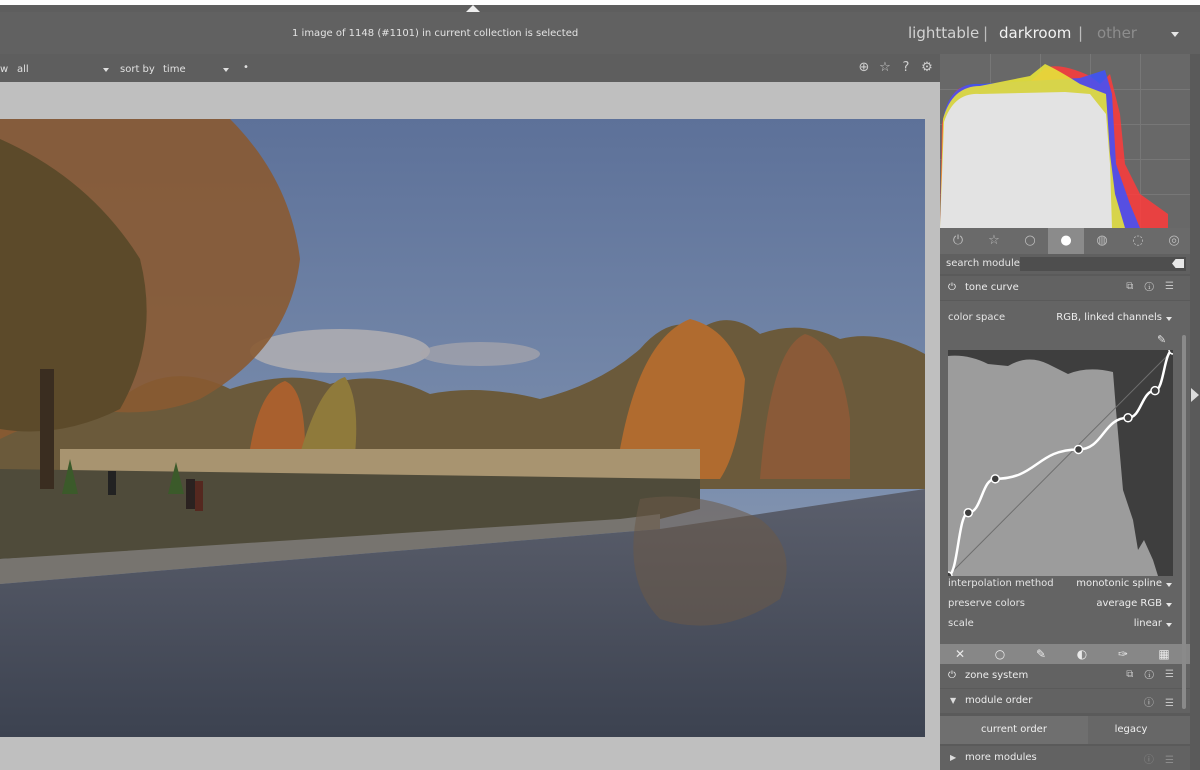 Image resolution: width=1200 pixels, height=770 pixels. Describe the element at coordinates (885, 68) in the screenshot. I see `star-icon: ☆` at that location.